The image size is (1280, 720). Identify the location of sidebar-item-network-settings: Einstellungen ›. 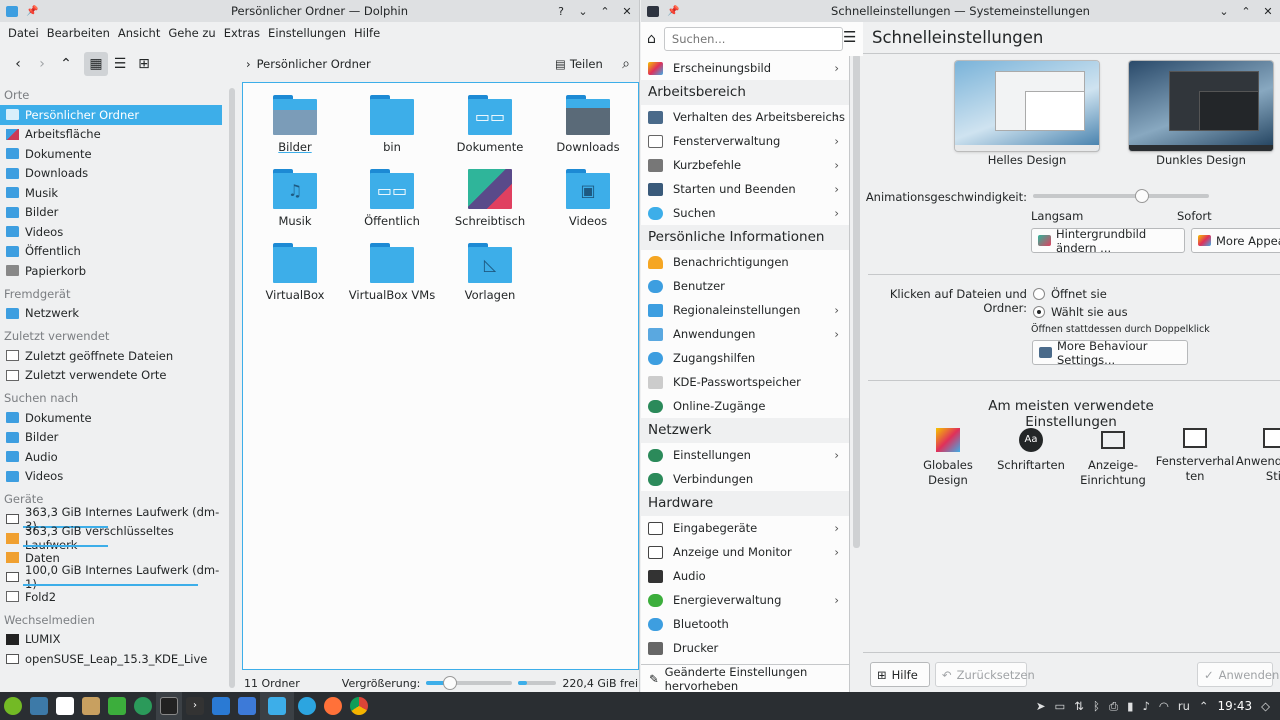
(745, 455).